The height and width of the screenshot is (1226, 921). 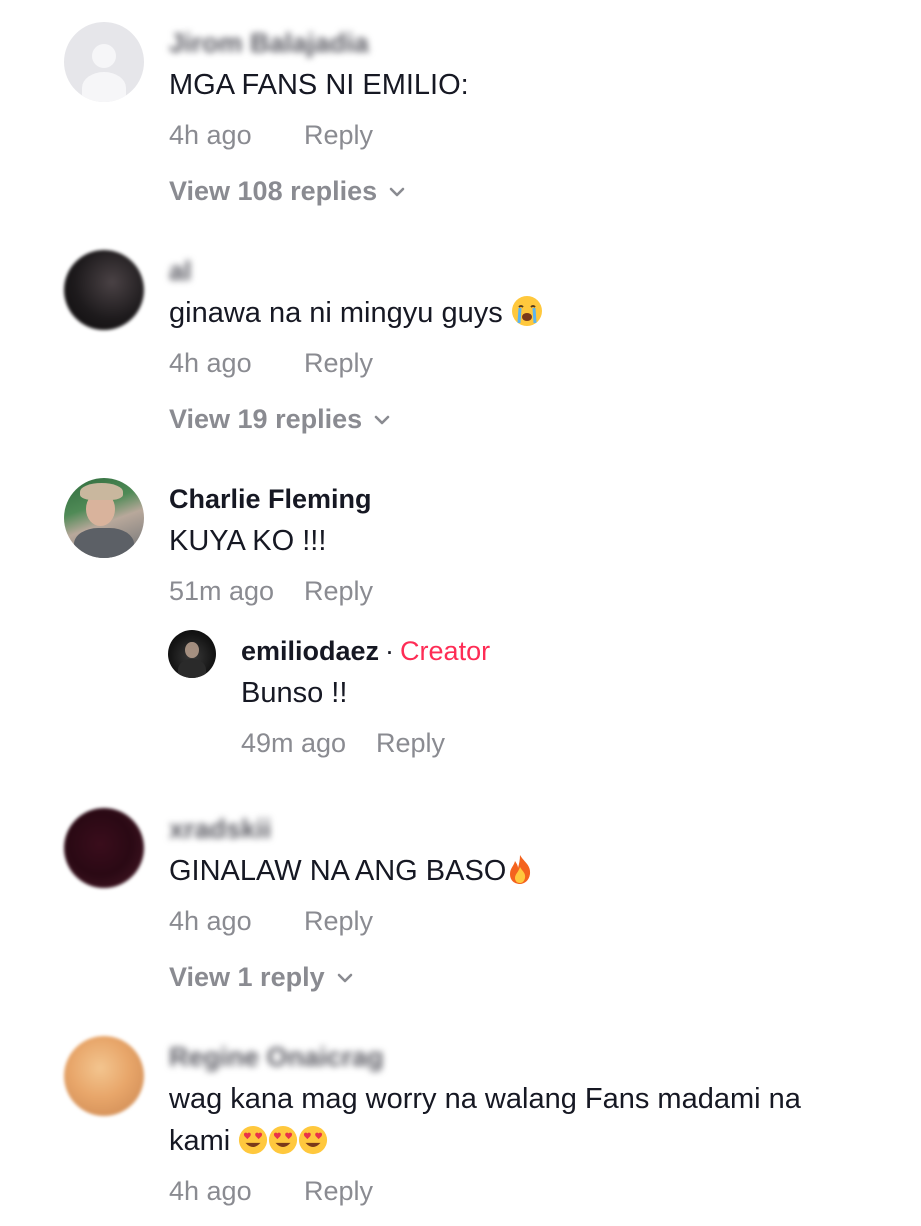 I want to click on reply-timestamp: 49m ago, so click(x=294, y=743).